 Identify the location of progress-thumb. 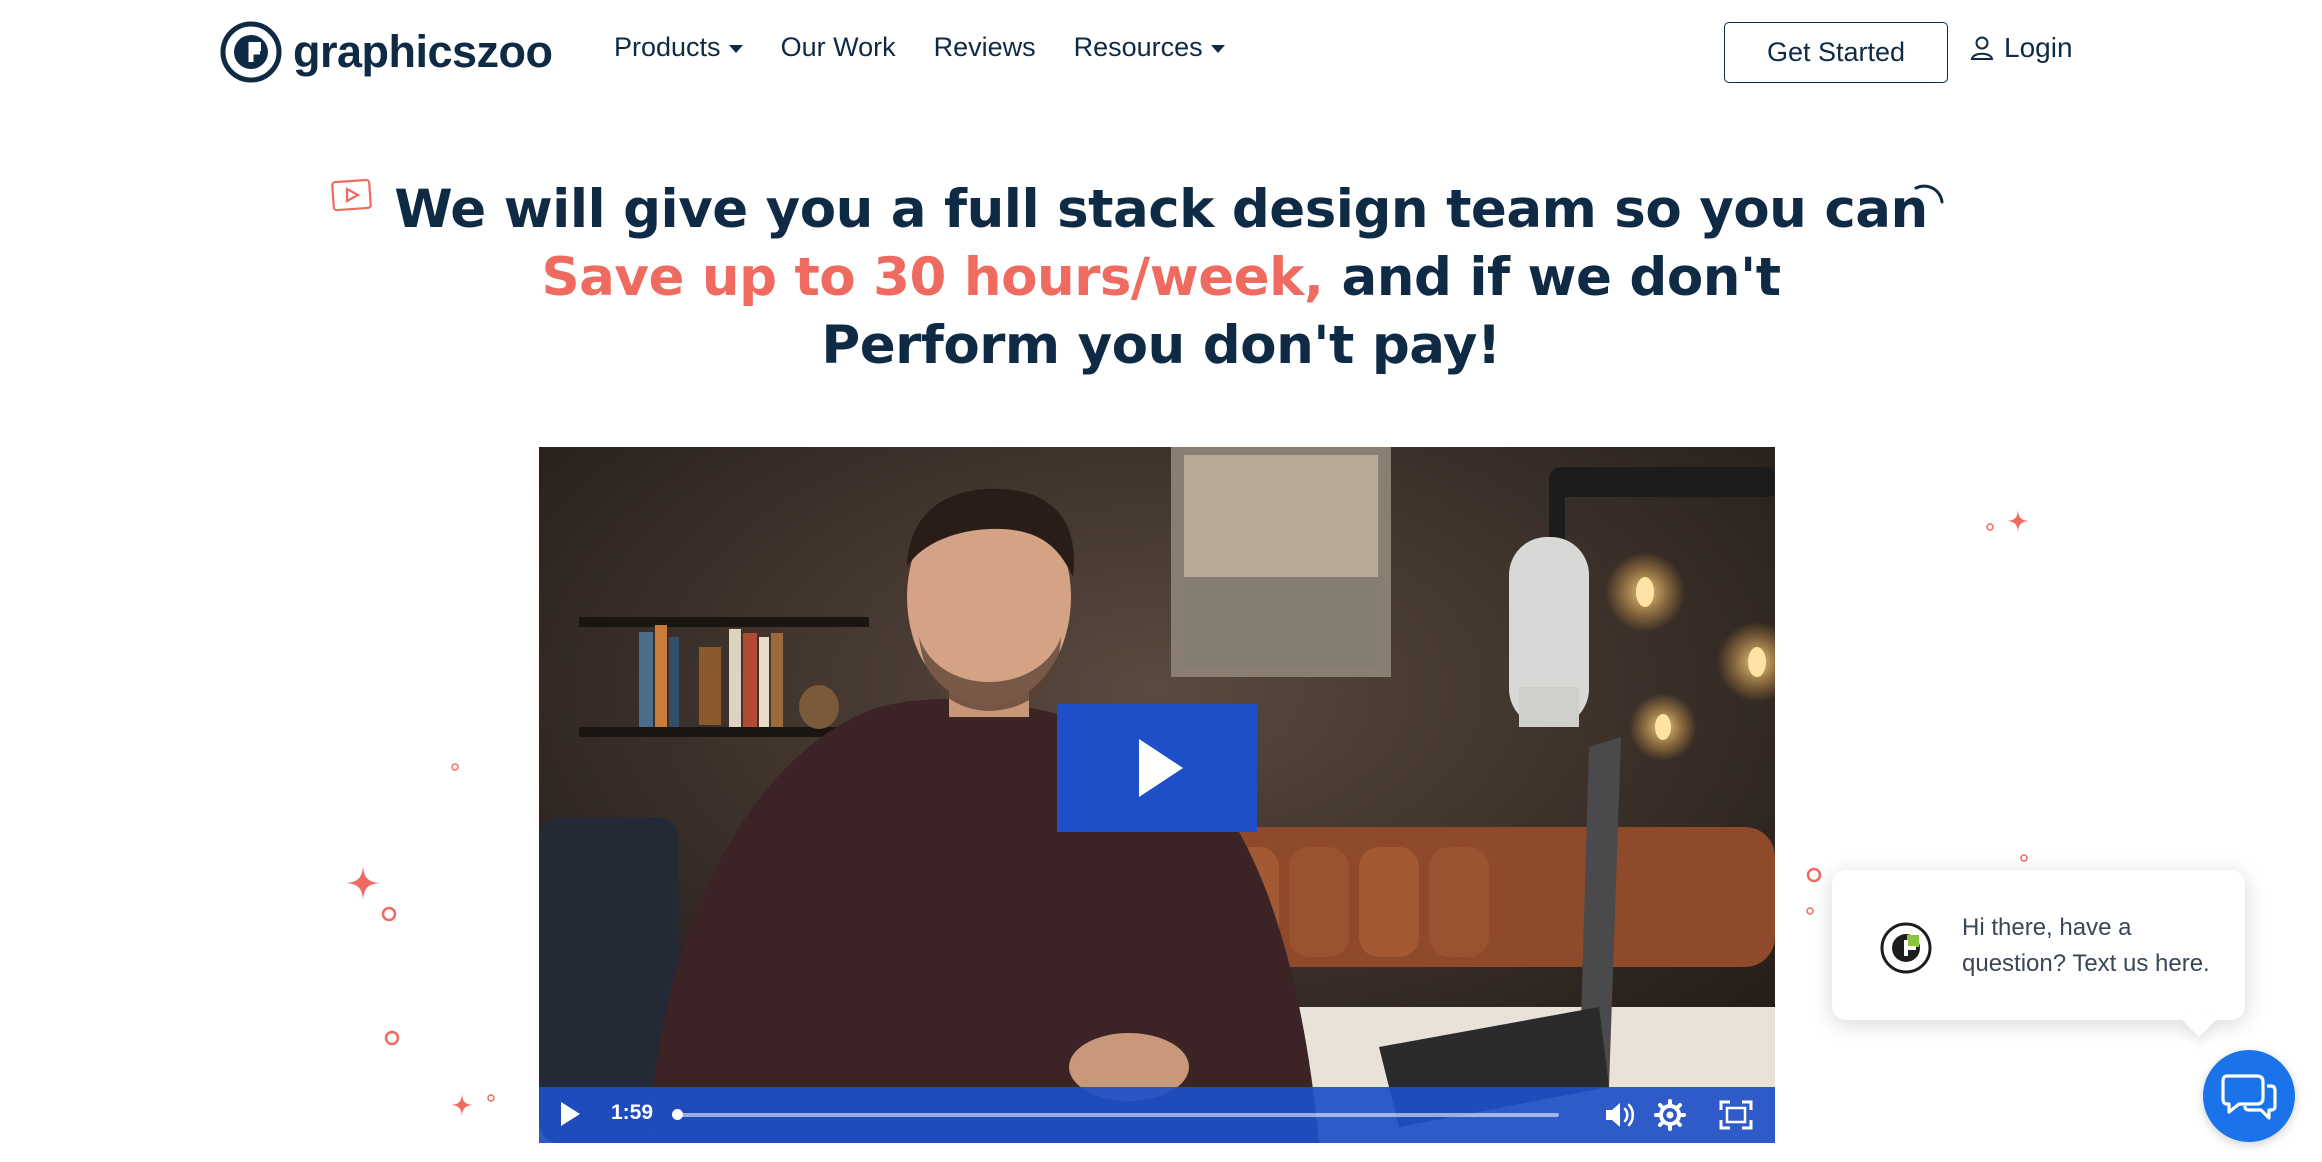
(677, 1114).